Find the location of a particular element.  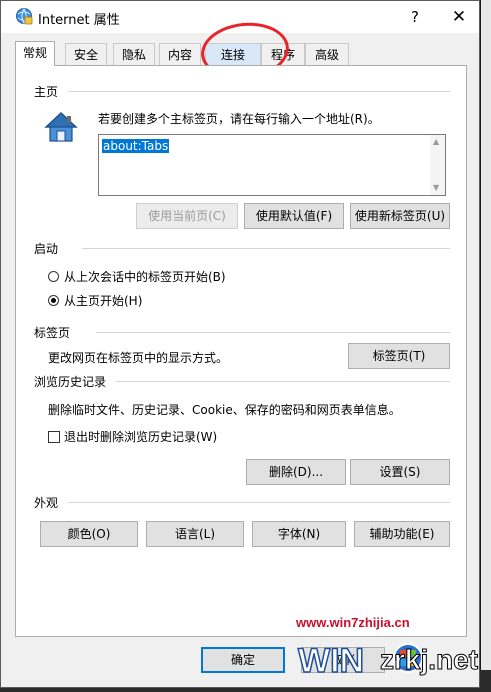

history-description: 删除临时文件、历史记录、Cookie、保存的密码和网页表单信息。 is located at coordinates (224, 410).